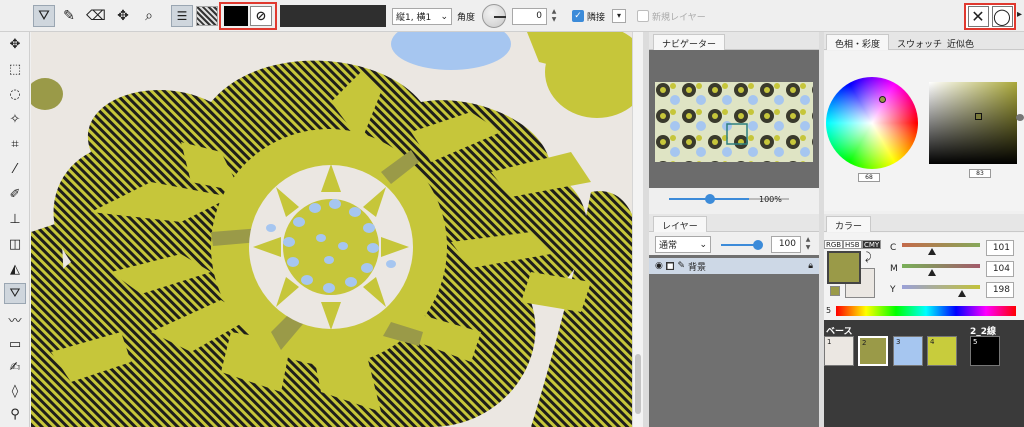 The width and height of the screenshot is (1024, 427). Describe the element at coordinates (123, 16) in the screenshot. I see `move-fill-icon: ✥` at that location.